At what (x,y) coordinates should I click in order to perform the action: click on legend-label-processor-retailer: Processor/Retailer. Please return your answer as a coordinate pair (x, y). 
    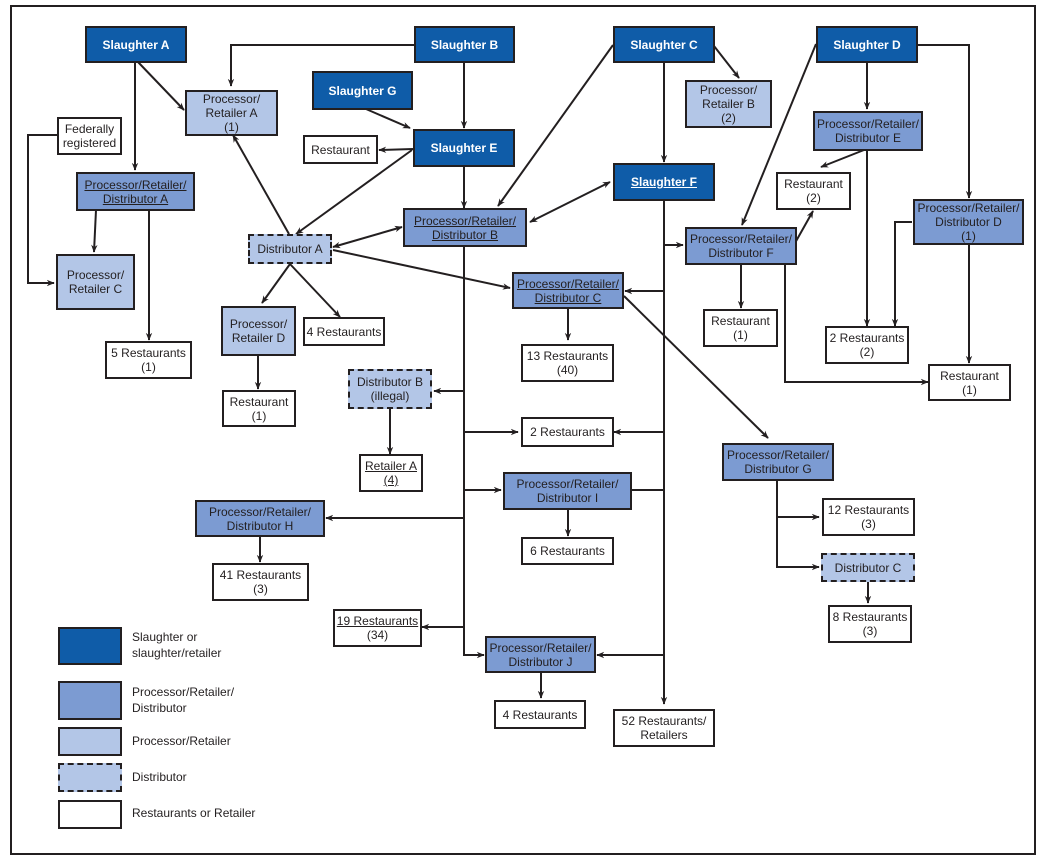
    Looking at the image, I should click on (181, 741).